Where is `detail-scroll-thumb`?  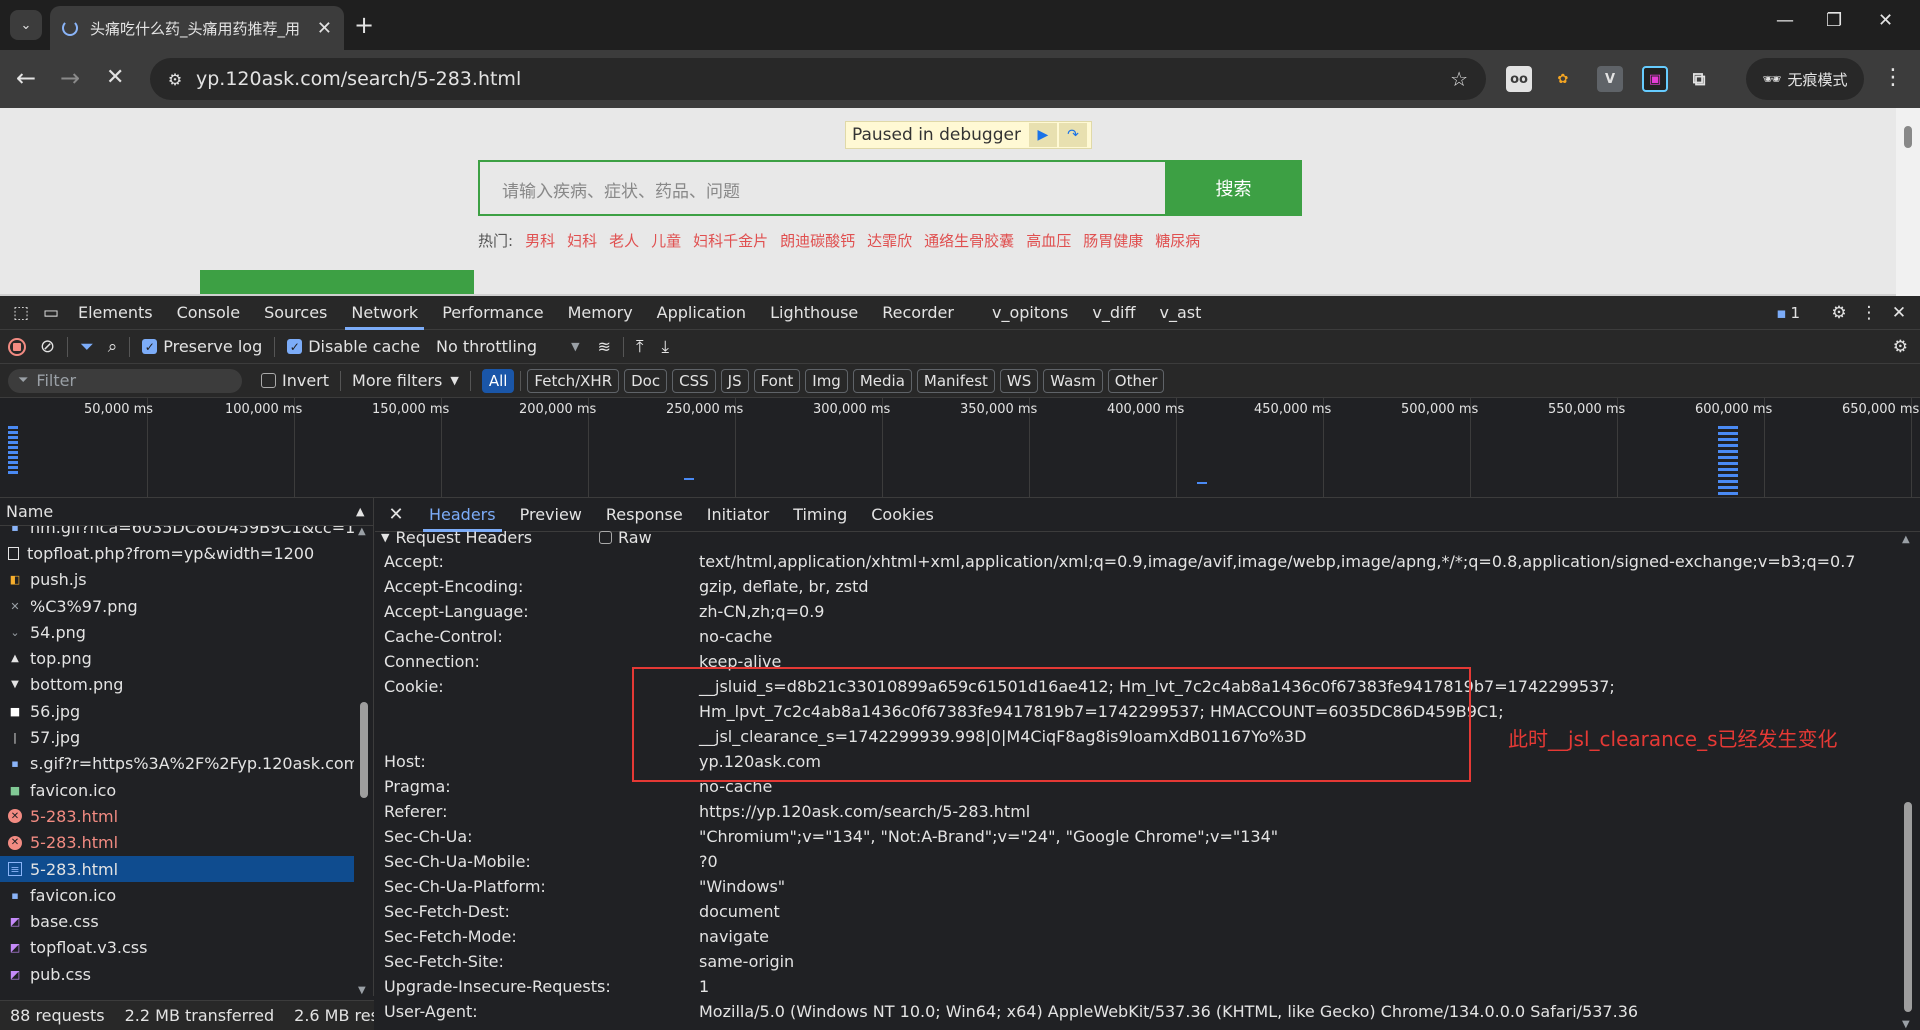
detail-scroll-thumb is located at coordinates (1908, 907).